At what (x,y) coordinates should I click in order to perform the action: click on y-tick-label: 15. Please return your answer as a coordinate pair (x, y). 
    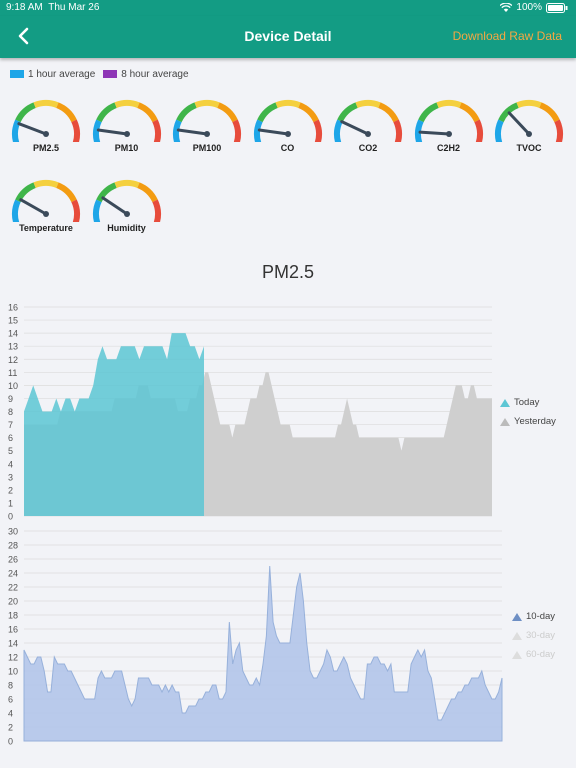
    Looking at the image, I should click on (13, 321).